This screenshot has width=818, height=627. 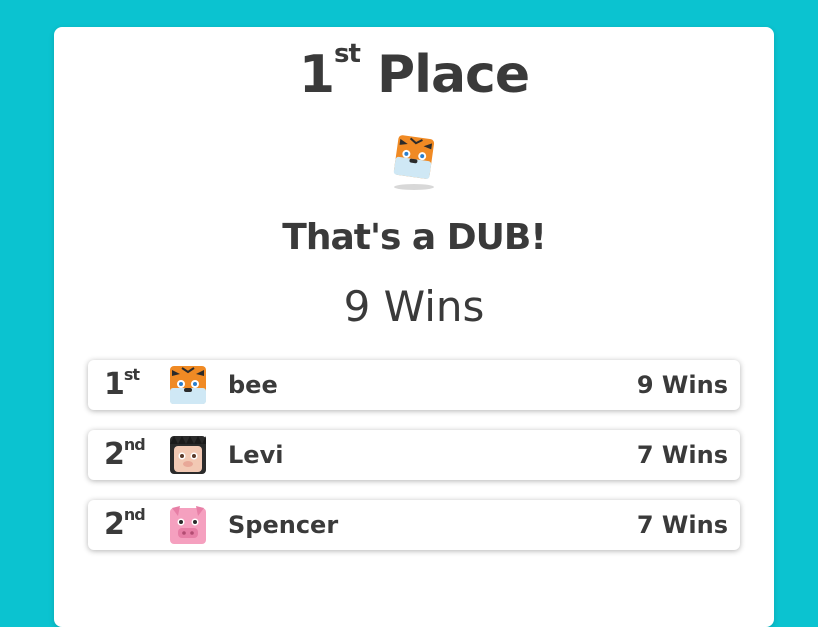 I want to click on leaderboard-row: 2nd Levi 7 Wins, so click(x=414, y=455).